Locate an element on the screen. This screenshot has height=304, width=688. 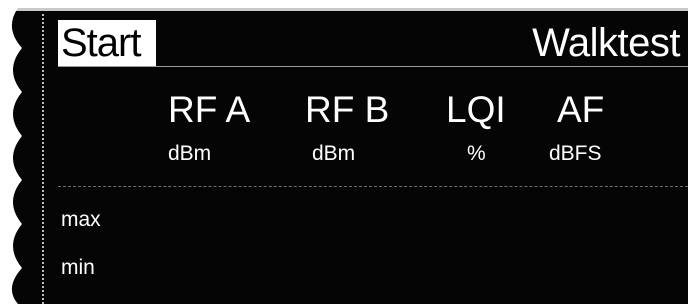
column-unit-rf-a: dBm is located at coordinates (190, 153).